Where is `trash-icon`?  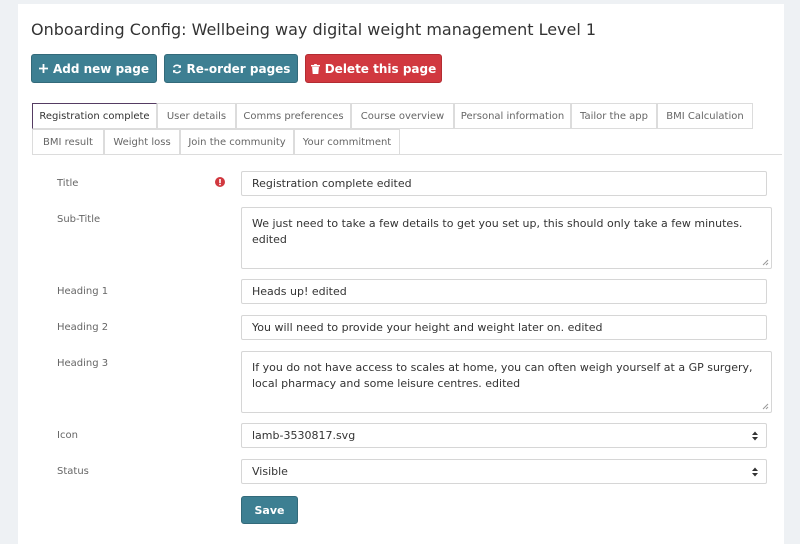 trash-icon is located at coordinates (315, 68).